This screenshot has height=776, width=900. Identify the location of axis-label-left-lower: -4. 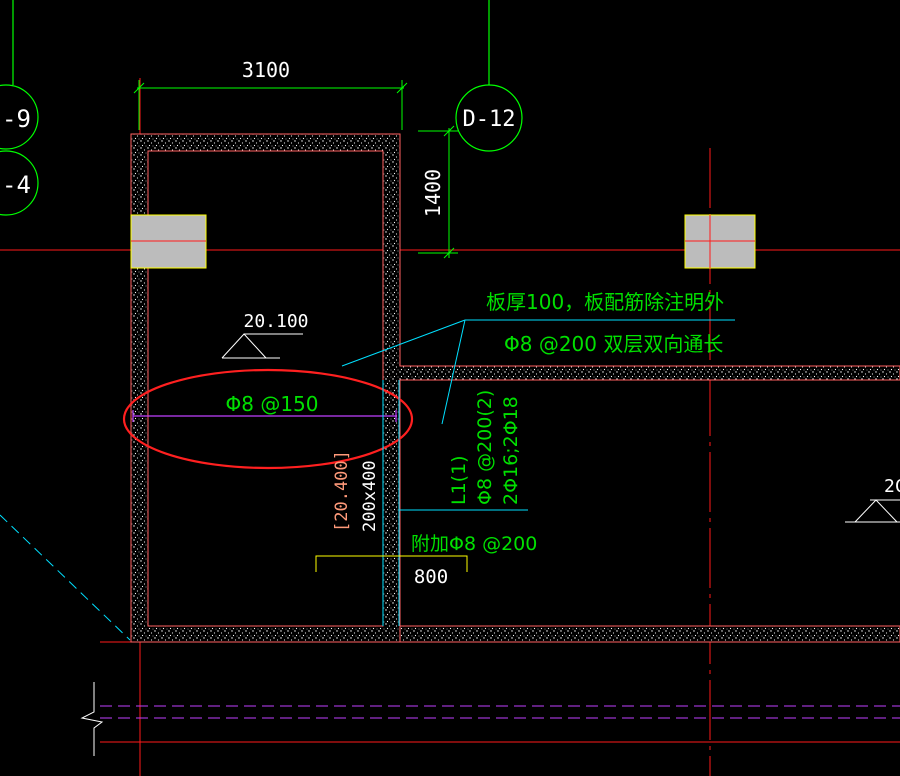
(16, 185).